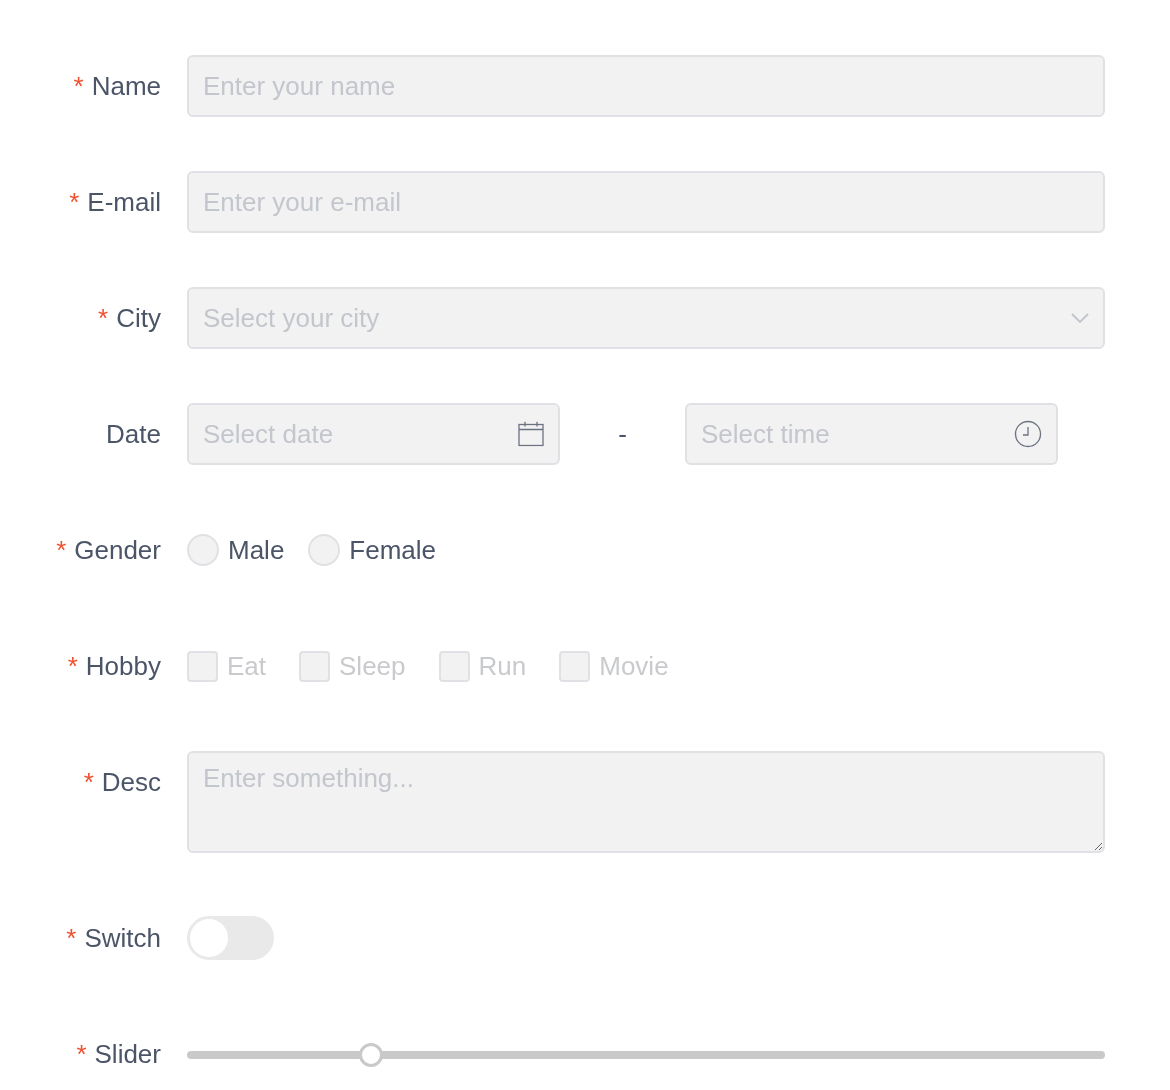  Describe the element at coordinates (131, 782) in the screenshot. I see `field-label: Desc` at that location.